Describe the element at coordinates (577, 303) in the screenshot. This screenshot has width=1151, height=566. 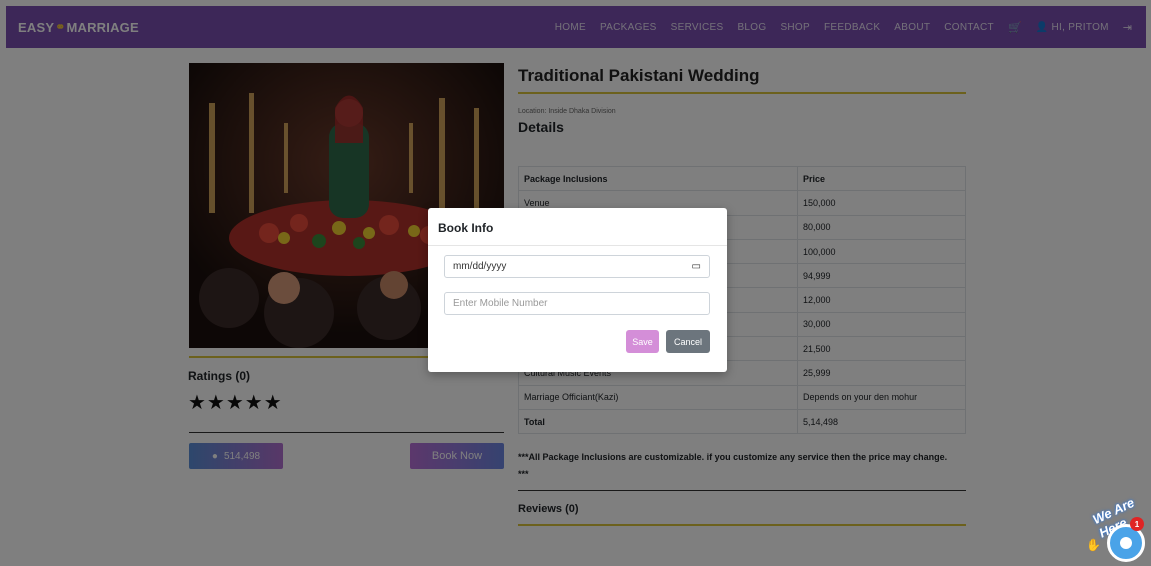
I see `mobile-number-input: Enter Mobile Number` at that location.